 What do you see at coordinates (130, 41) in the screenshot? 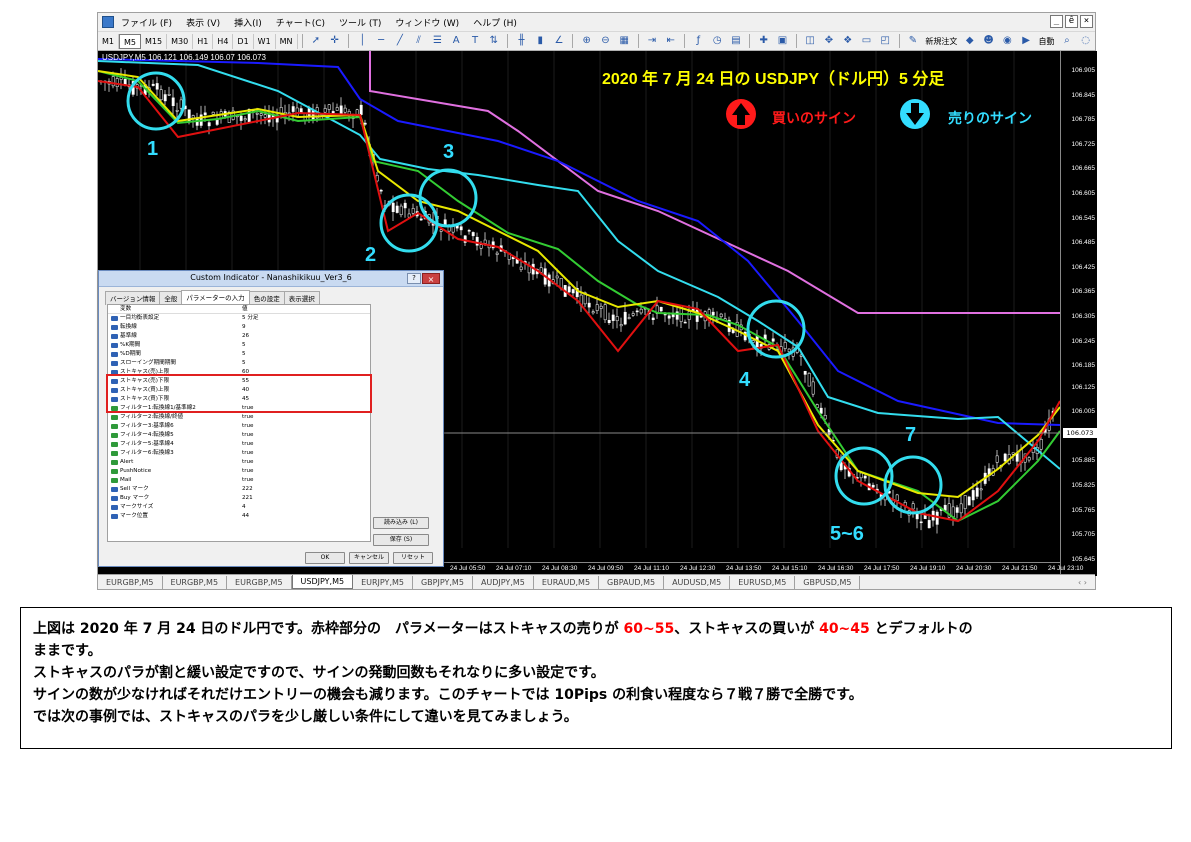
I see `timeframe-m5: M5` at bounding box center [130, 41].